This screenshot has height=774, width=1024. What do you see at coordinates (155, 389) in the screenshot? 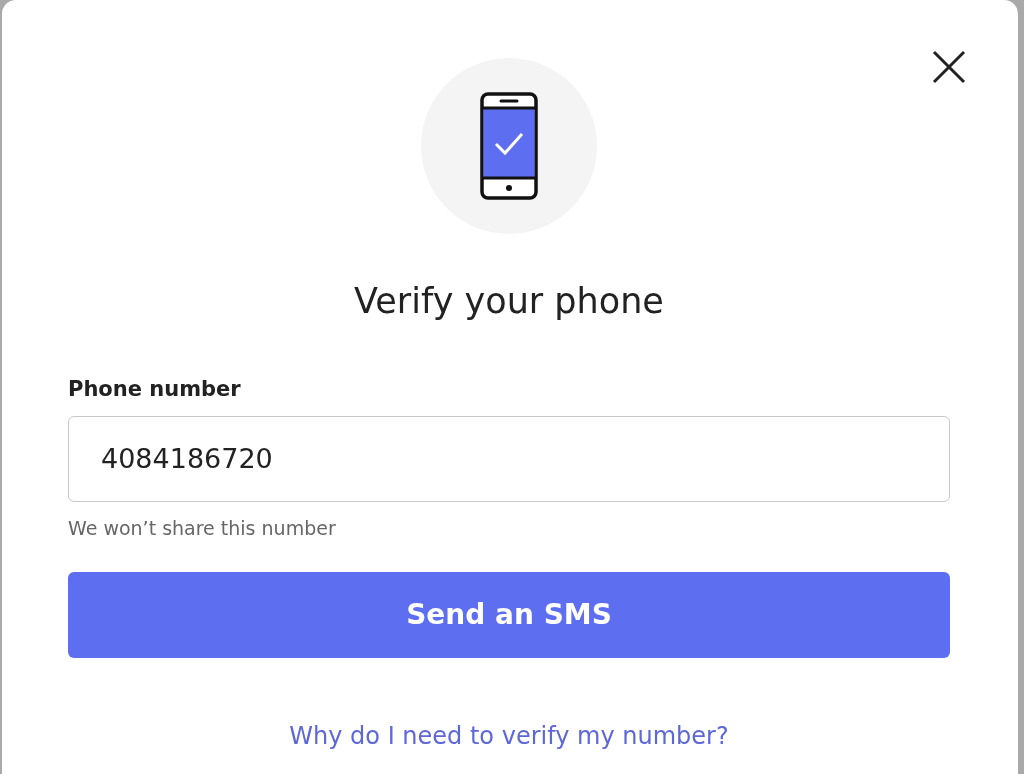
I see `field-label: Phone number` at bounding box center [155, 389].